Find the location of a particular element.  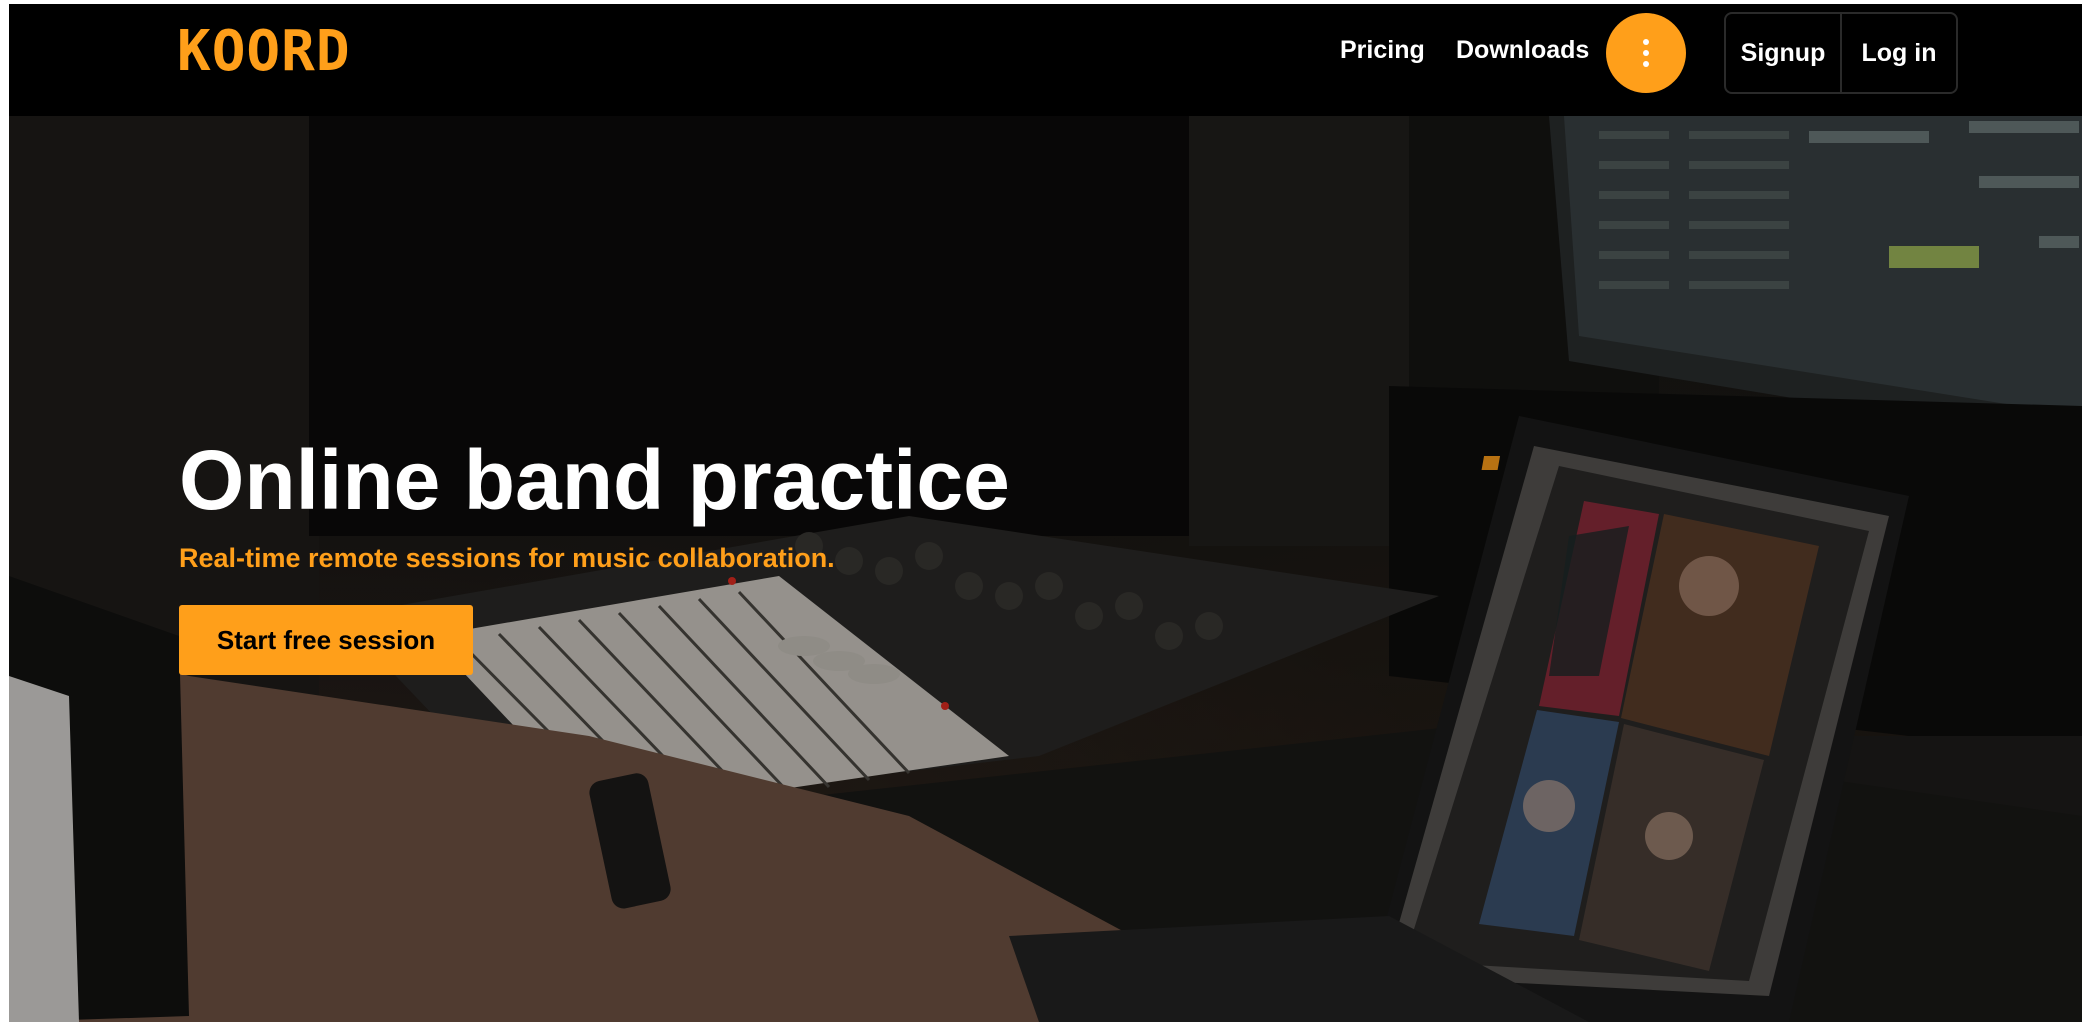

hero-title: Online band practice is located at coordinates (594, 480).